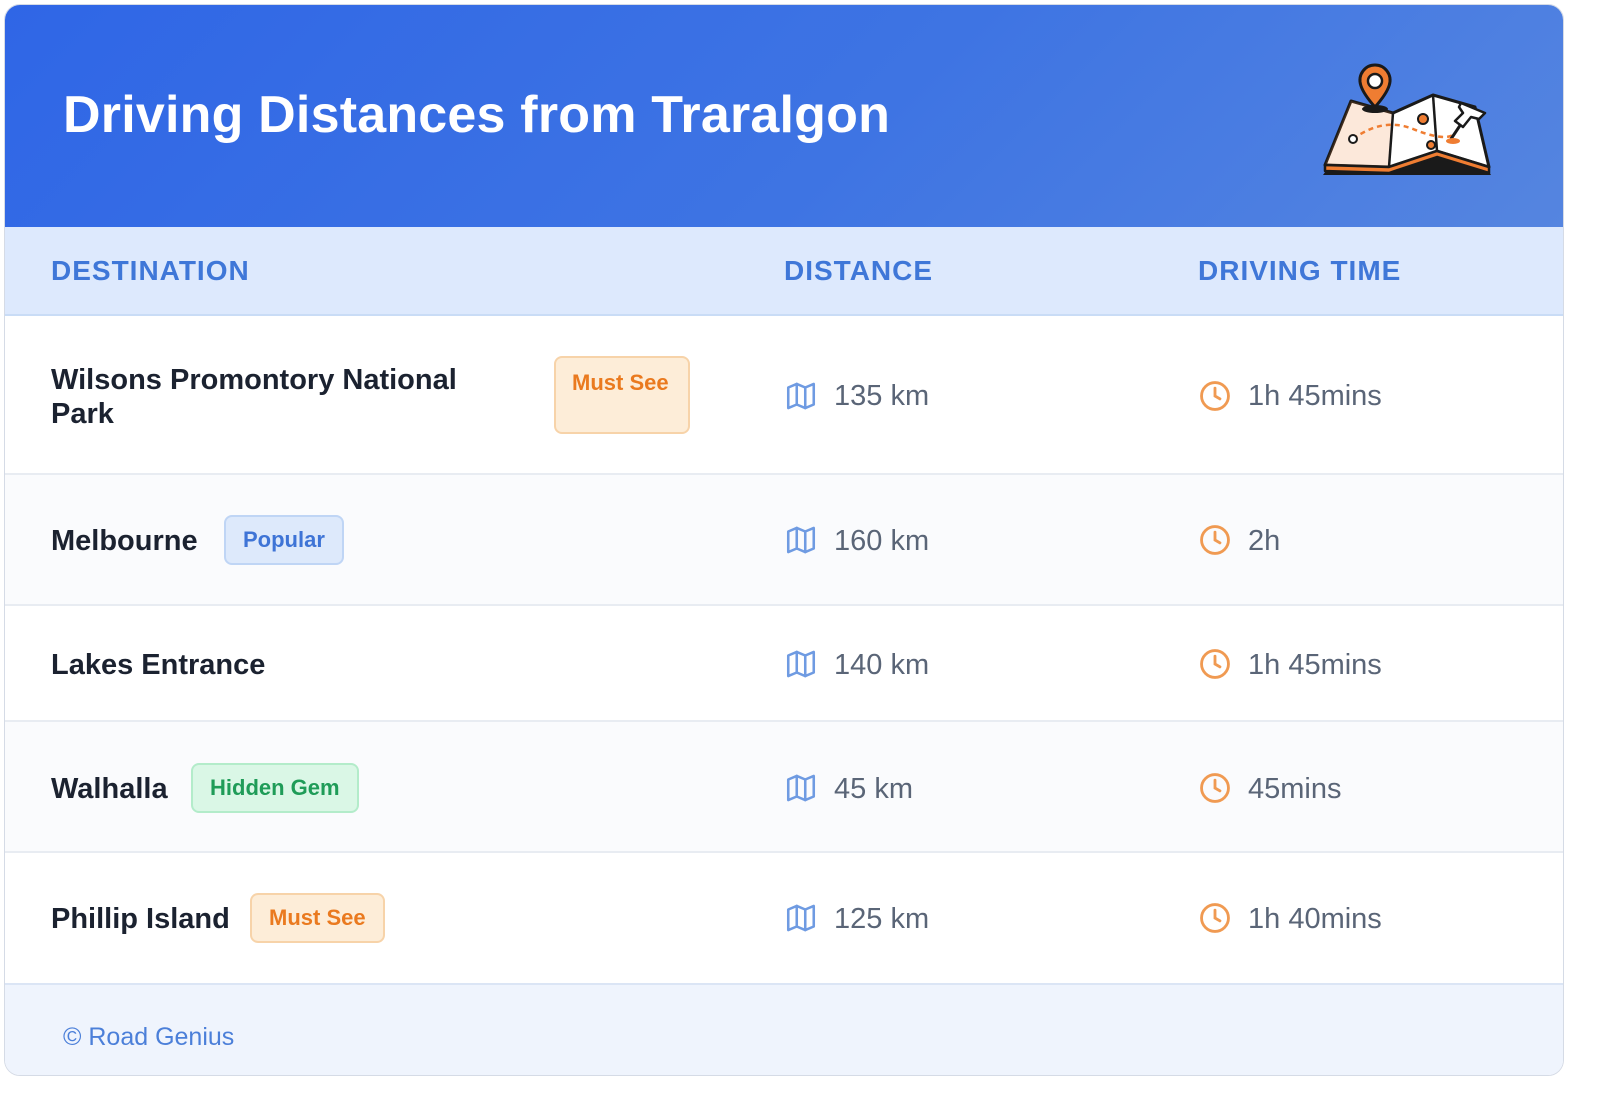  What do you see at coordinates (882, 541) in the screenshot?
I see `distance-value: 160 km` at bounding box center [882, 541].